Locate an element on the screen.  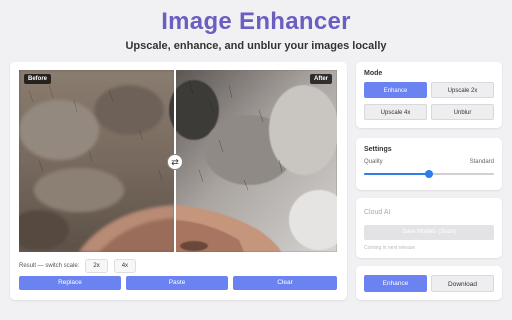
scale-4x-button: 4x is located at coordinates (125, 266).